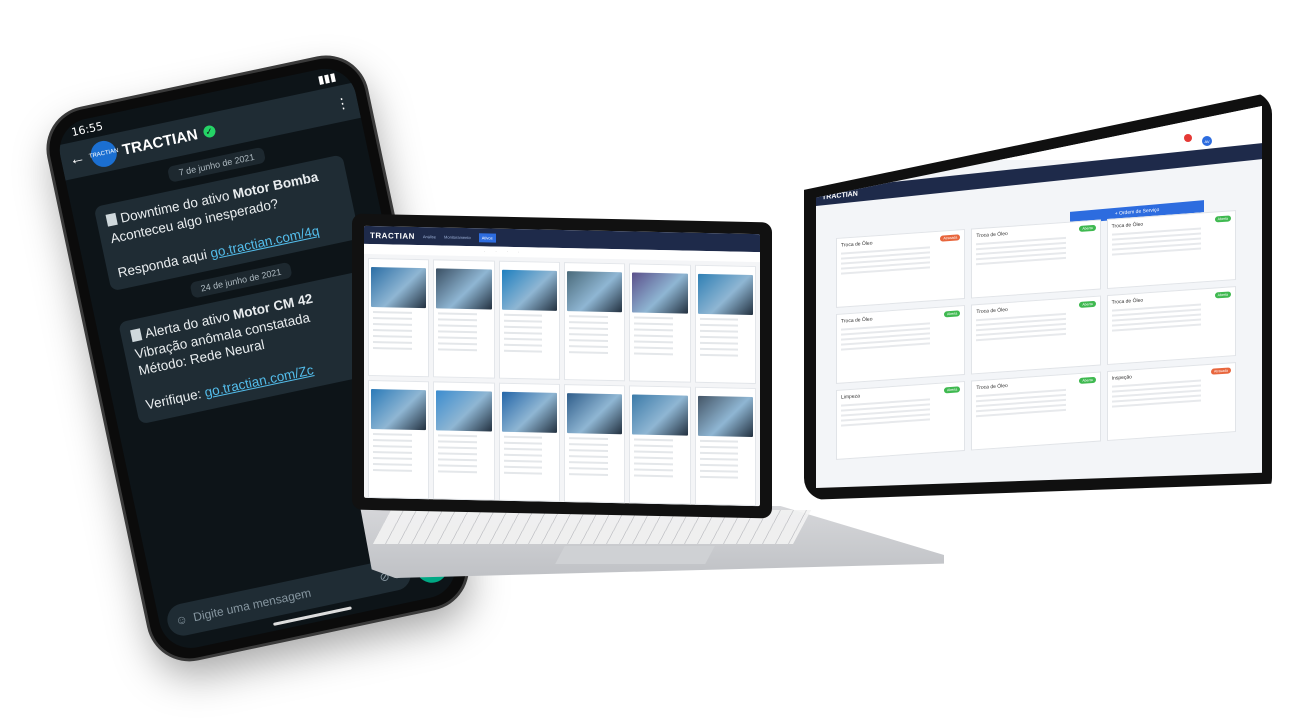 The width and height of the screenshot is (1314, 728). What do you see at coordinates (181, 620) in the screenshot?
I see `emoji-icon: ☺` at bounding box center [181, 620].